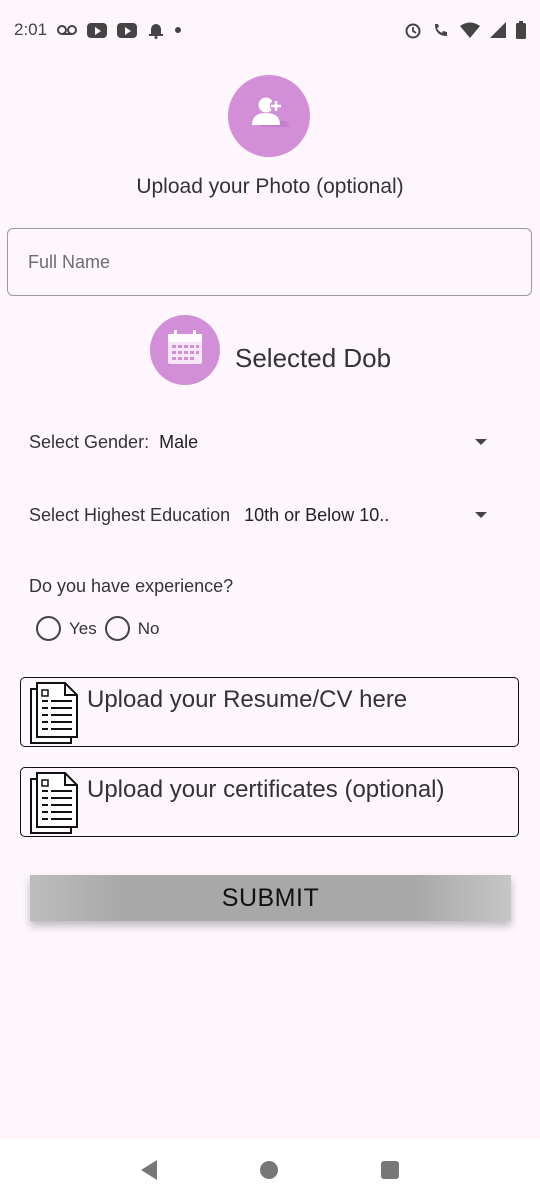 Image resolution: width=540 pixels, height=1200 pixels. I want to click on upload-resume-label: Upload your Resume/CV here, so click(247, 699).